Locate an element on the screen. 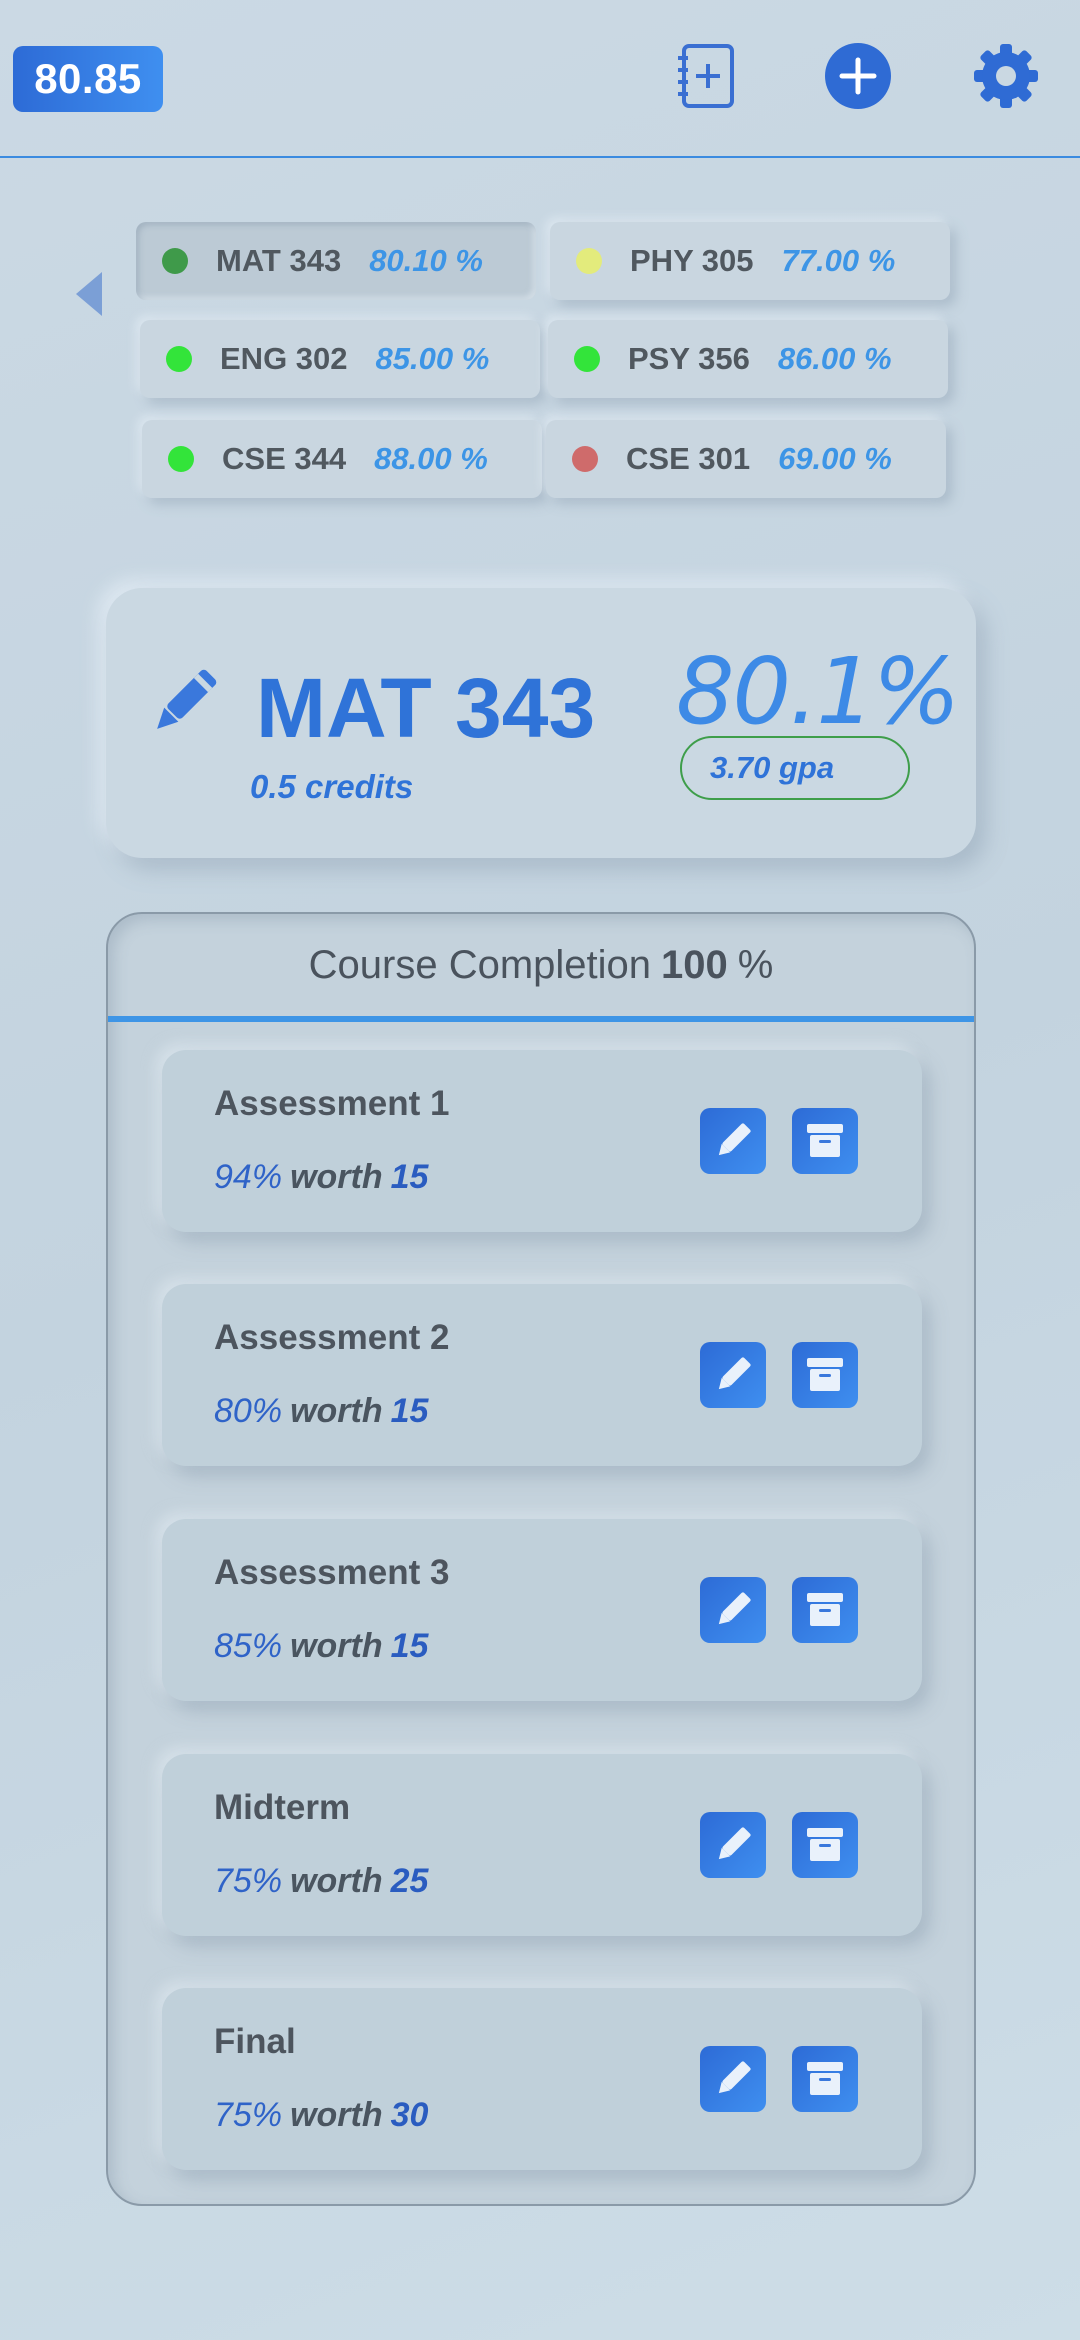 This screenshot has height=2340, width=1080. course-code: ENG 302 is located at coordinates (284, 358).